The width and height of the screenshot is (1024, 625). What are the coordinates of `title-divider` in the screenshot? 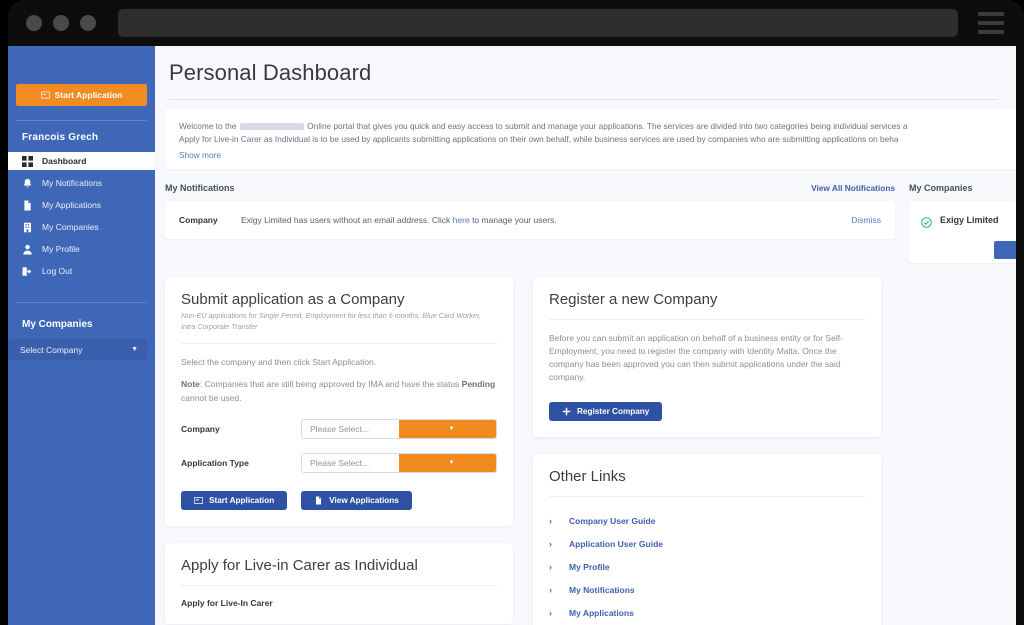 It's located at (583, 99).